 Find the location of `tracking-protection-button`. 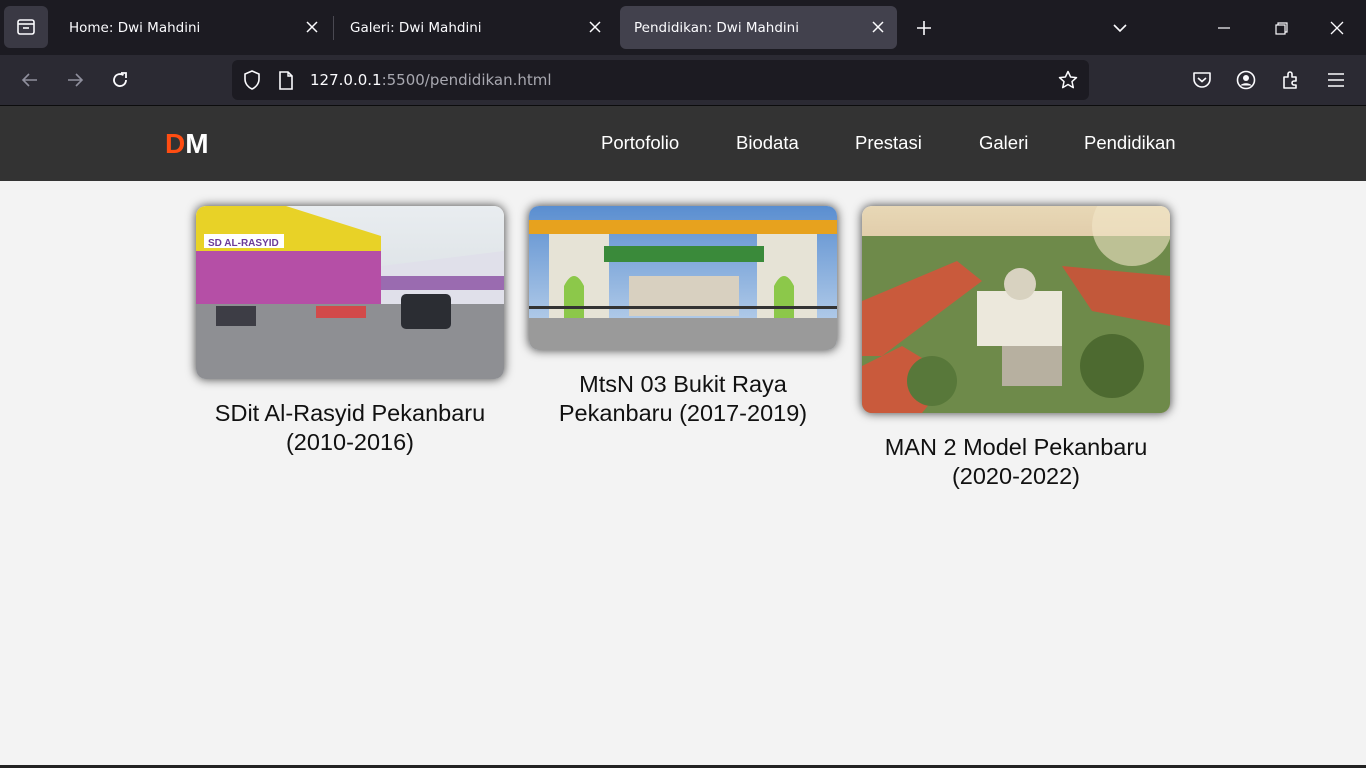

tracking-protection-button is located at coordinates (252, 80).